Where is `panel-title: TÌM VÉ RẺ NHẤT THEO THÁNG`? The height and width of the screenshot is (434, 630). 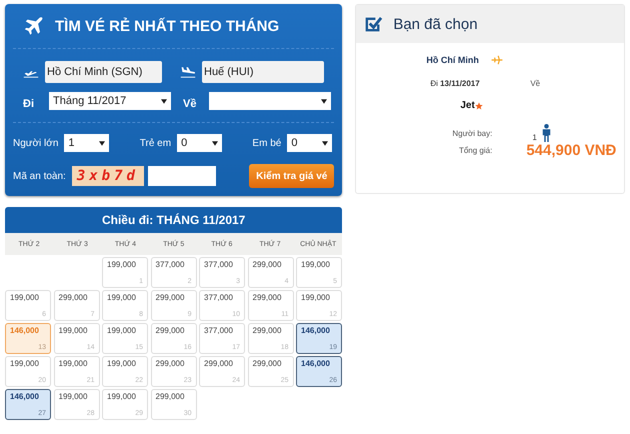
panel-title: TÌM VÉ RẺ NHẤT THEO THÁNG is located at coordinates (167, 26).